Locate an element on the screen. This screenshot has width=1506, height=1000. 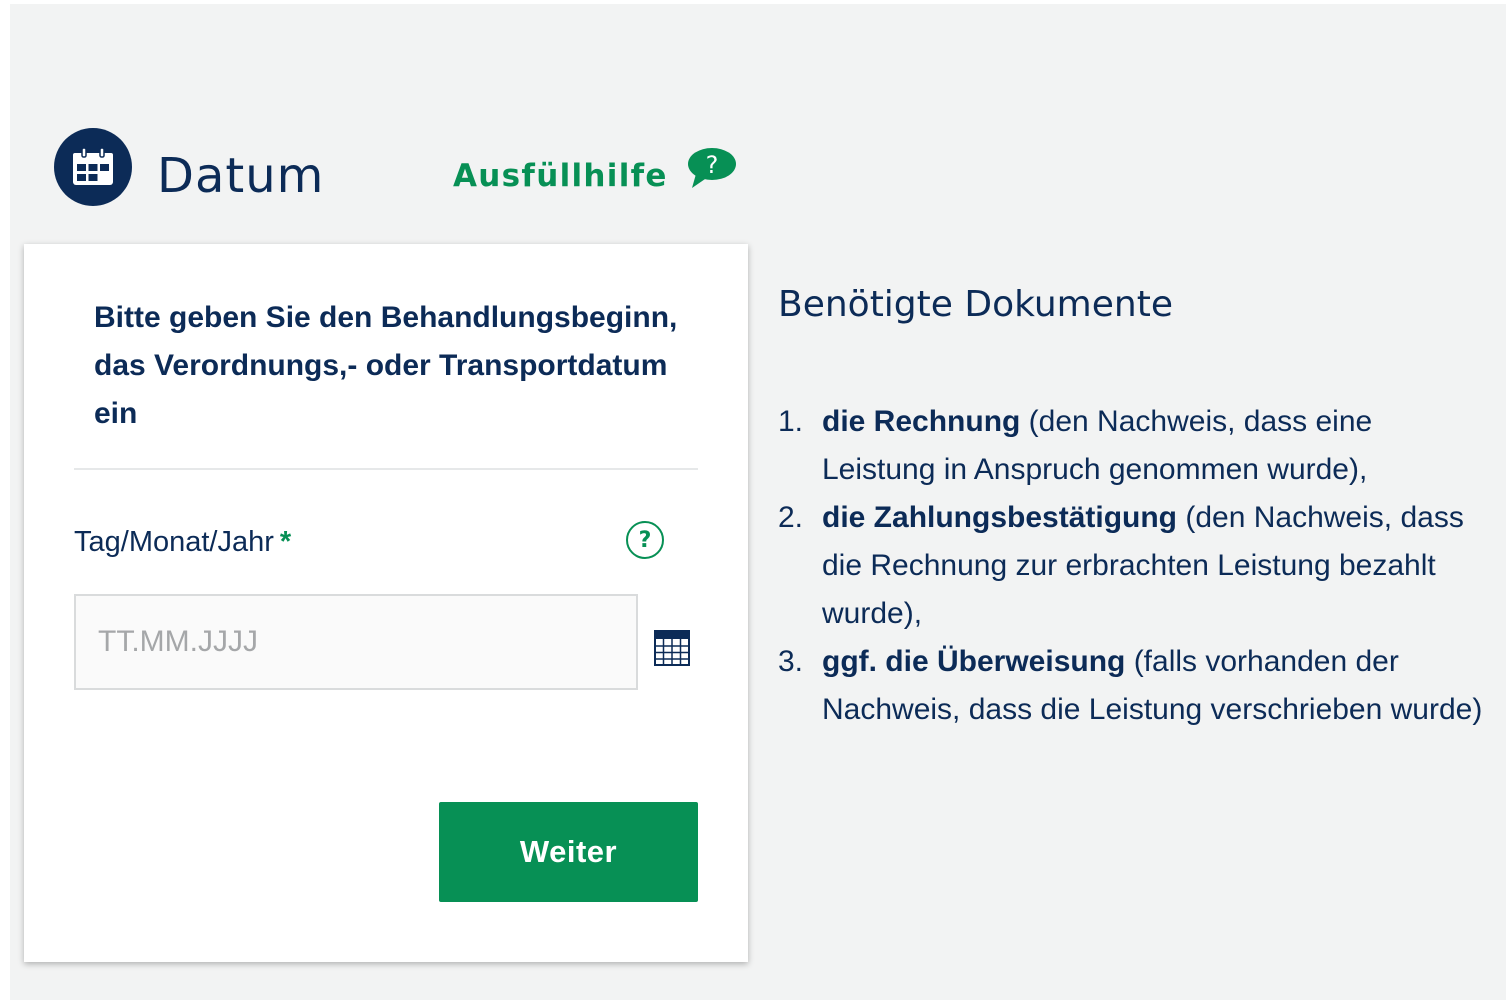
list-item-title: die Rechnung is located at coordinates (921, 421).